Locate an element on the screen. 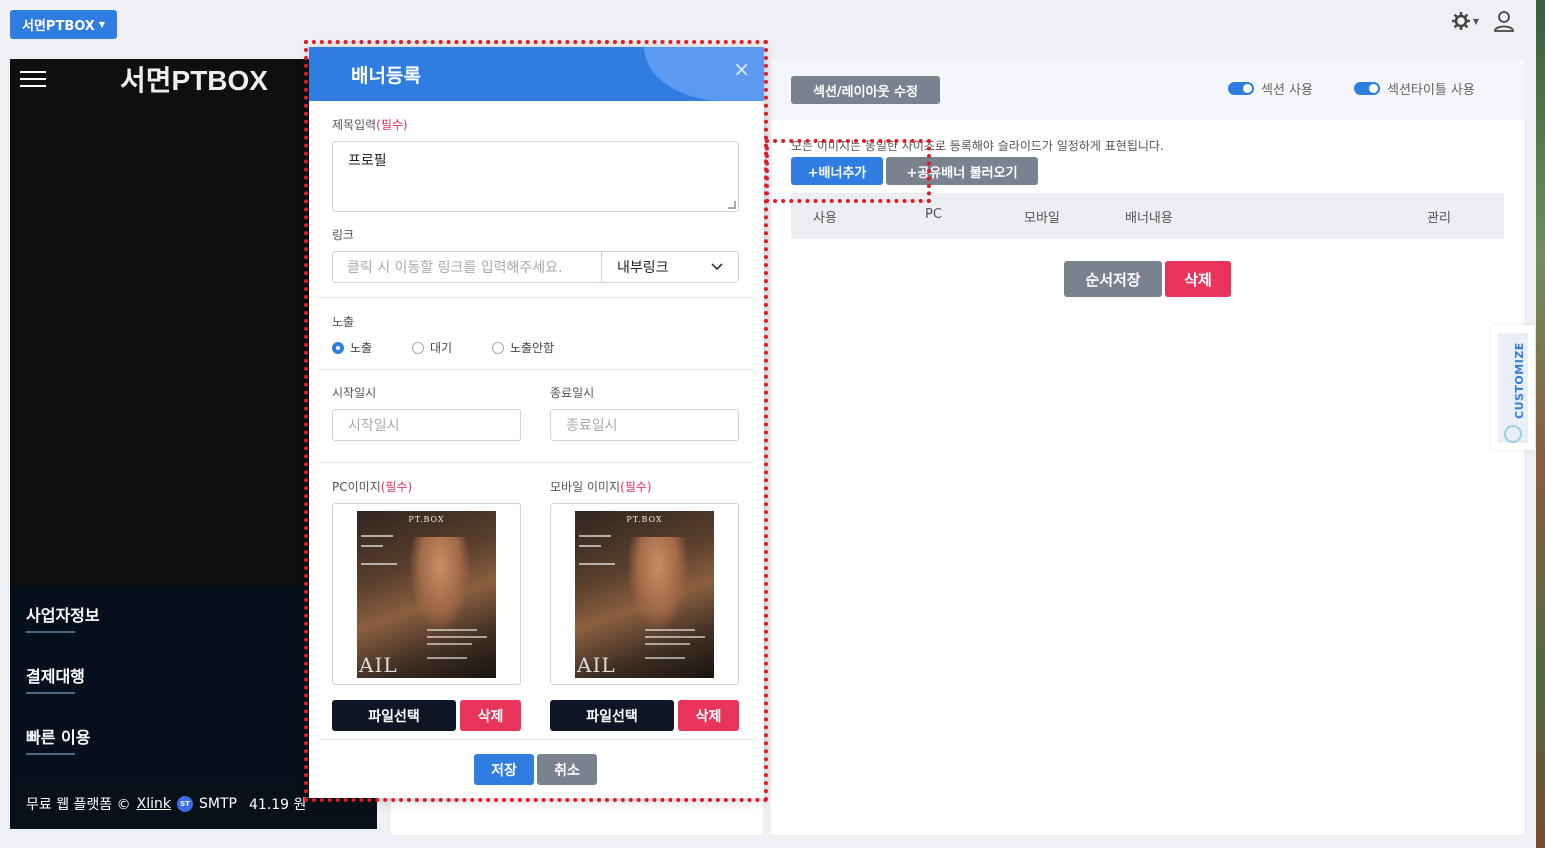 The width and height of the screenshot is (1545, 848). mobile-file-delete-button: 삭제 is located at coordinates (708, 715).